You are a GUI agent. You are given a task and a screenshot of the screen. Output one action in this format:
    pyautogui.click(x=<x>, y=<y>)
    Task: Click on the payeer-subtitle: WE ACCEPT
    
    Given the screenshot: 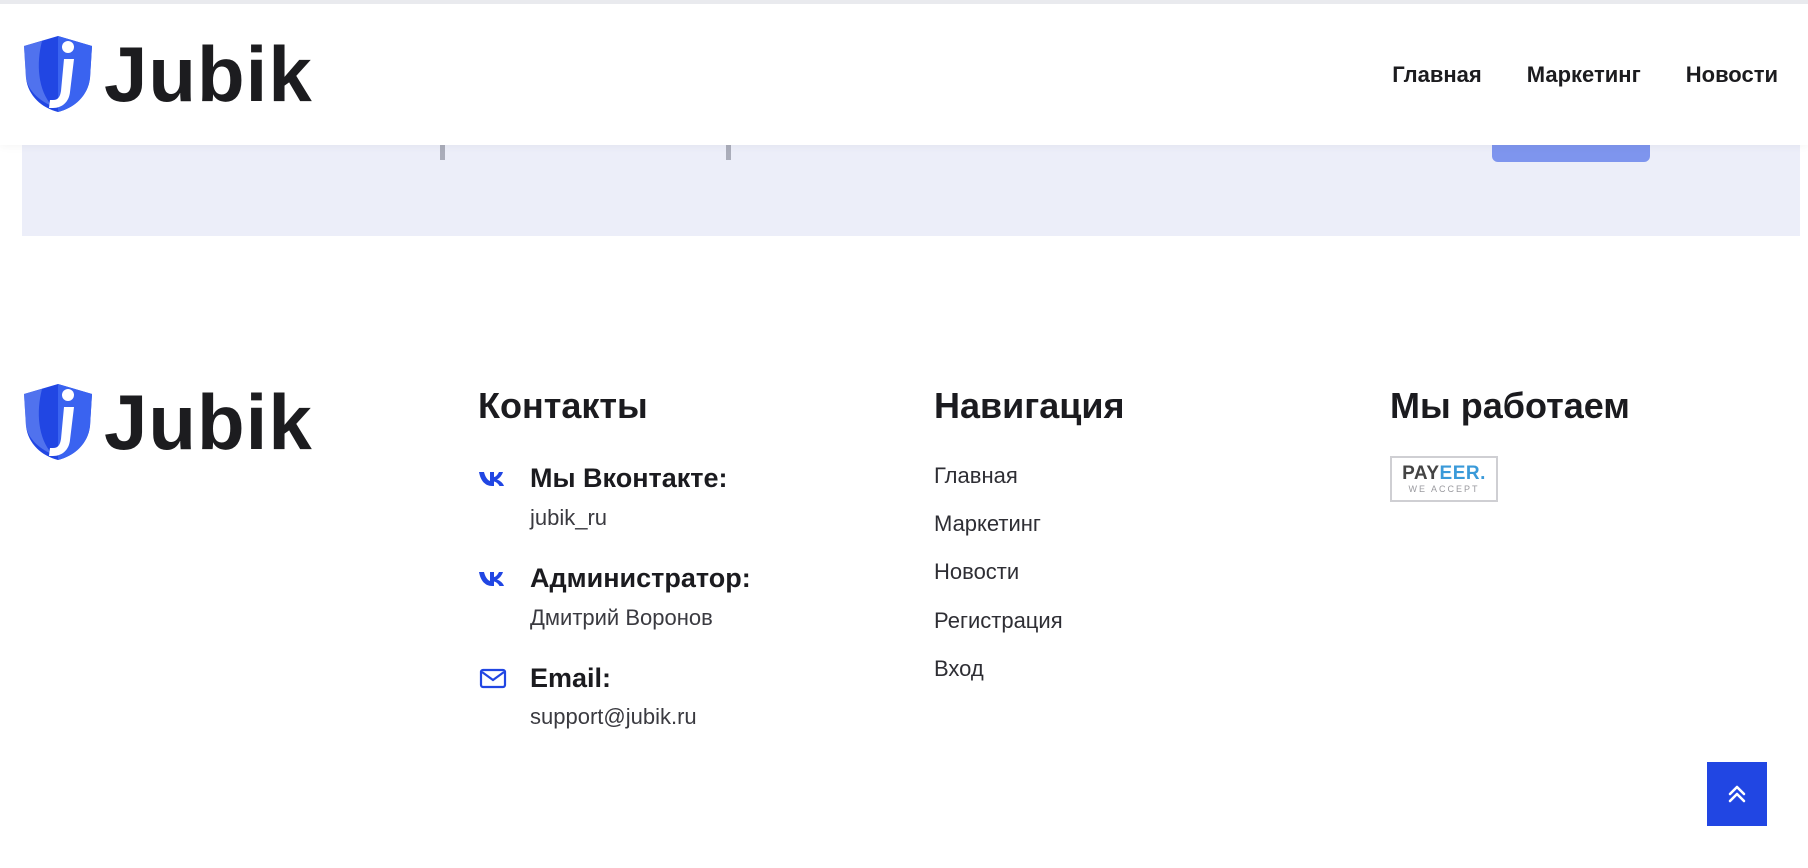 What is the action you would take?
    pyautogui.click(x=1444, y=489)
    